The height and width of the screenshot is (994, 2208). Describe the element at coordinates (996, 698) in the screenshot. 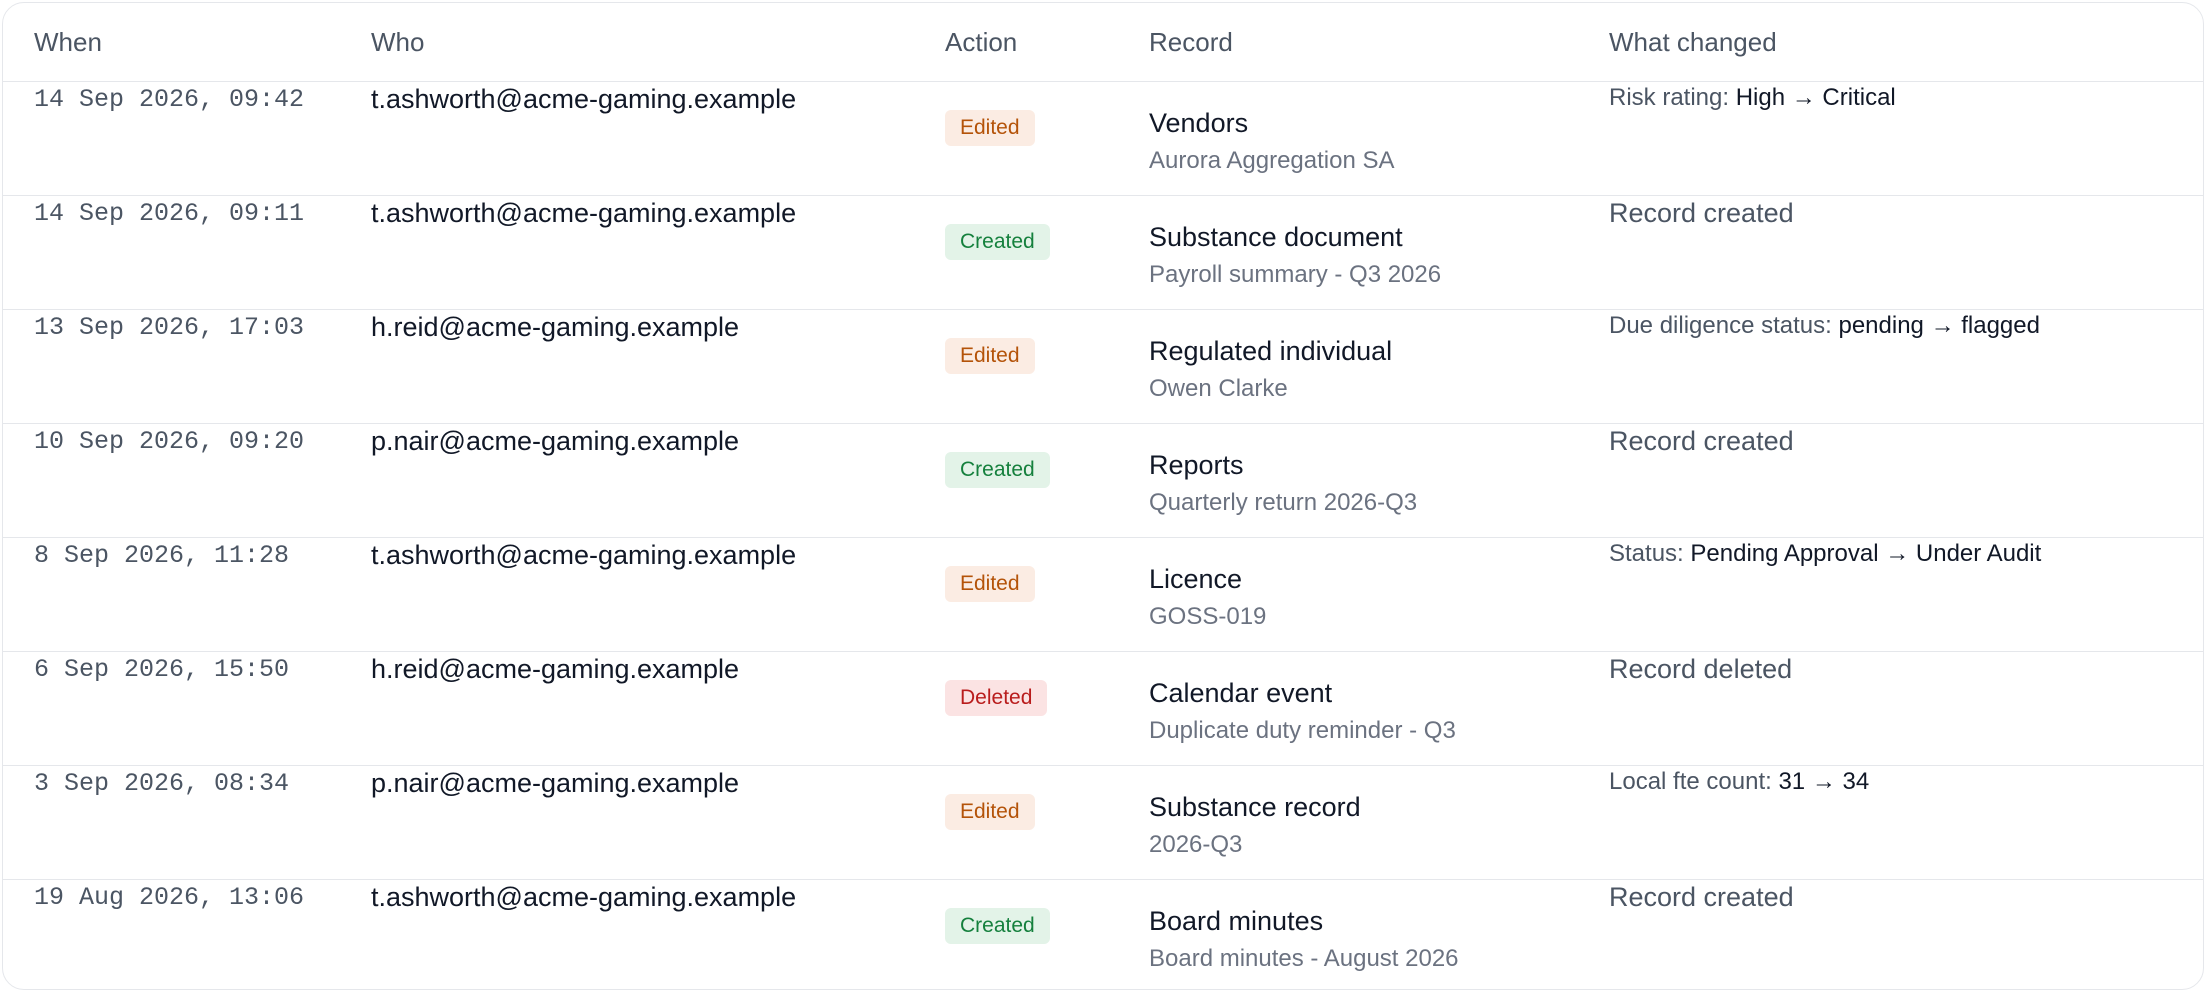

I see `action-badge: Deleted` at that location.